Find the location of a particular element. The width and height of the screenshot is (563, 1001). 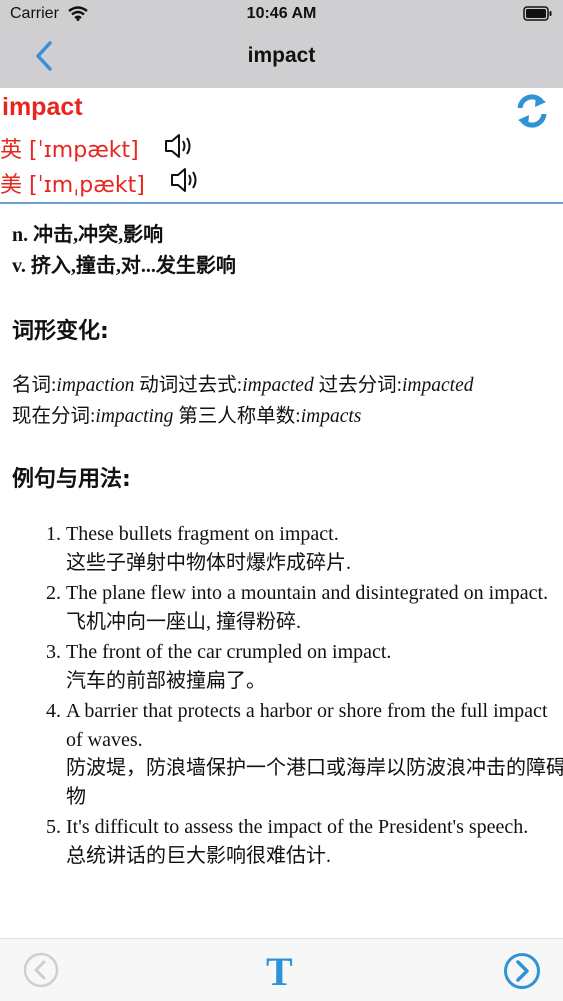

text-size-button: T is located at coordinates (279, 971).